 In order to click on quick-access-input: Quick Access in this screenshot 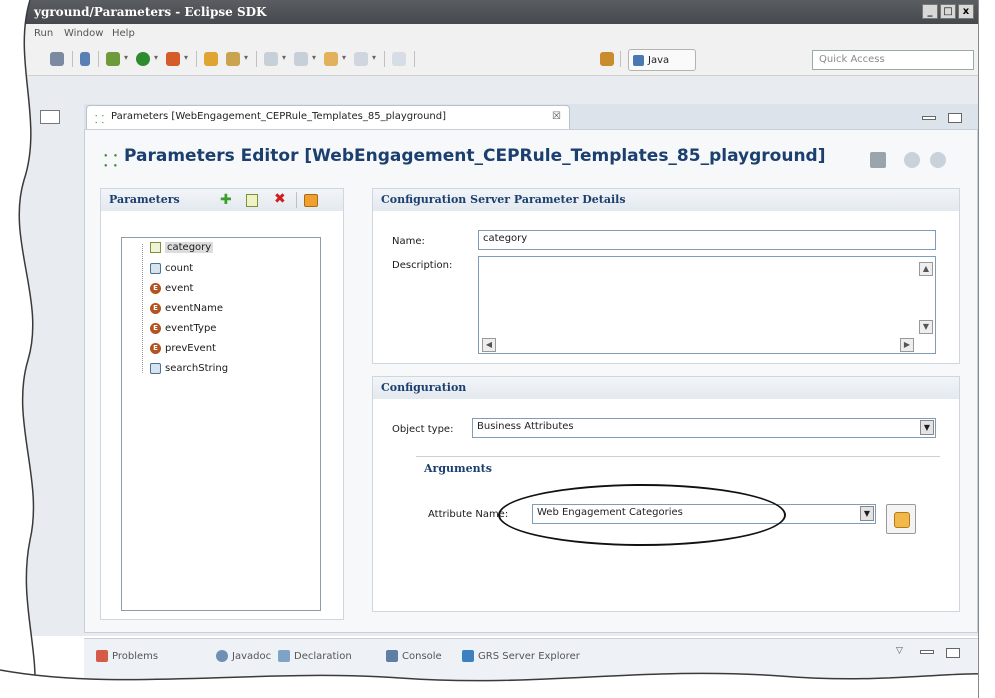, I will do `click(893, 60)`.